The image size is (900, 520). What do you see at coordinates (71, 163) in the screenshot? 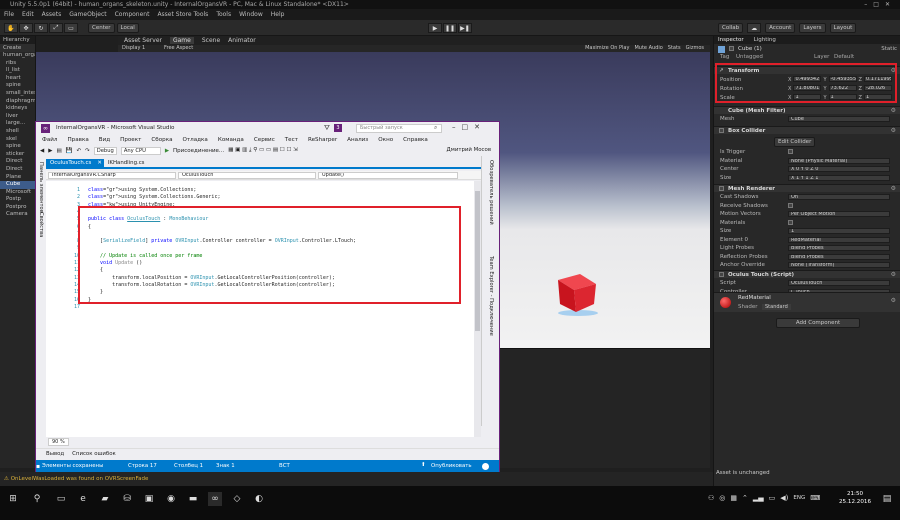
I see `tab-oculustouch: OculusTouch.cs` at bounding box center [71, 163].